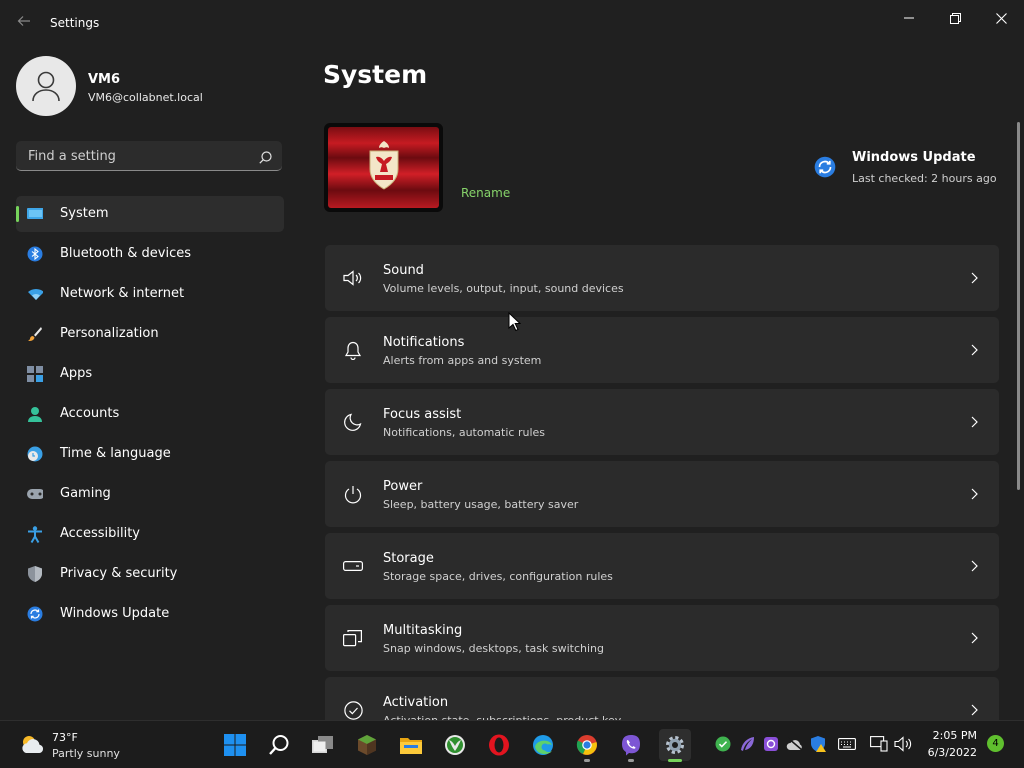 The image size is (1024, 768). I want to click on bluetooth-icon, so click(35, 254).